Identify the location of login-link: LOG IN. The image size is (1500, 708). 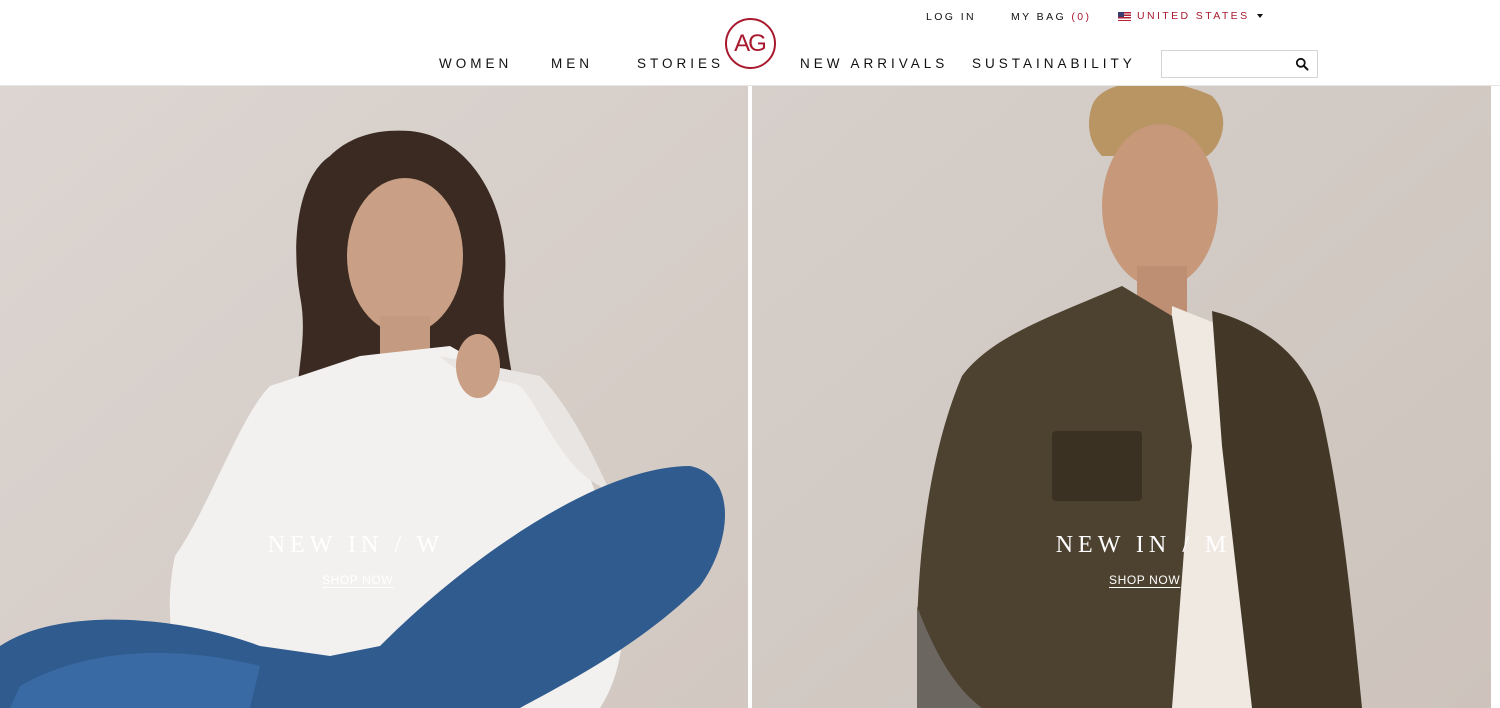
(951, 17).